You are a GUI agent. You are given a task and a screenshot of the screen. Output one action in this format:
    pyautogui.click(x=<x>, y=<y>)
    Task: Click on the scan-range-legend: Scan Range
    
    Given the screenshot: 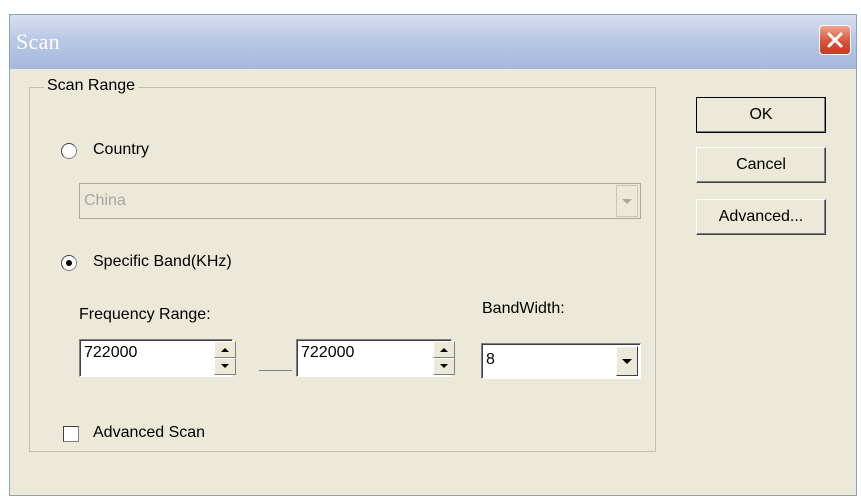 What is the action you would take?
    pyautogui.click(x=91, y=86)
    